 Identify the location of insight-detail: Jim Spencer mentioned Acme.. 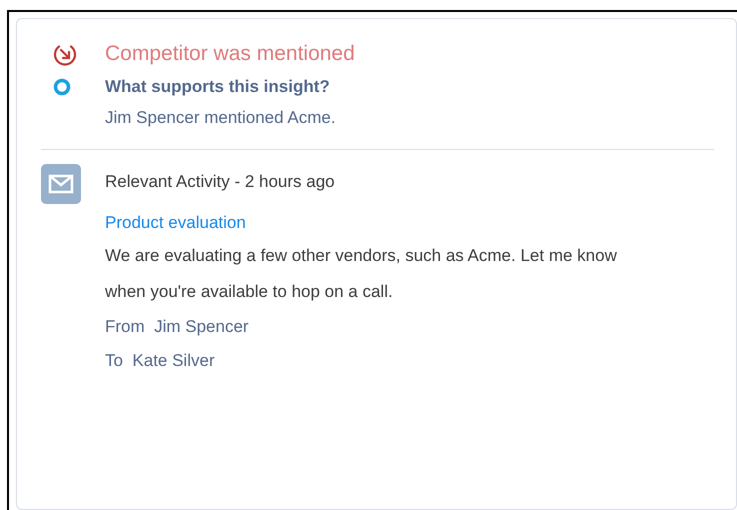
(220, 118).